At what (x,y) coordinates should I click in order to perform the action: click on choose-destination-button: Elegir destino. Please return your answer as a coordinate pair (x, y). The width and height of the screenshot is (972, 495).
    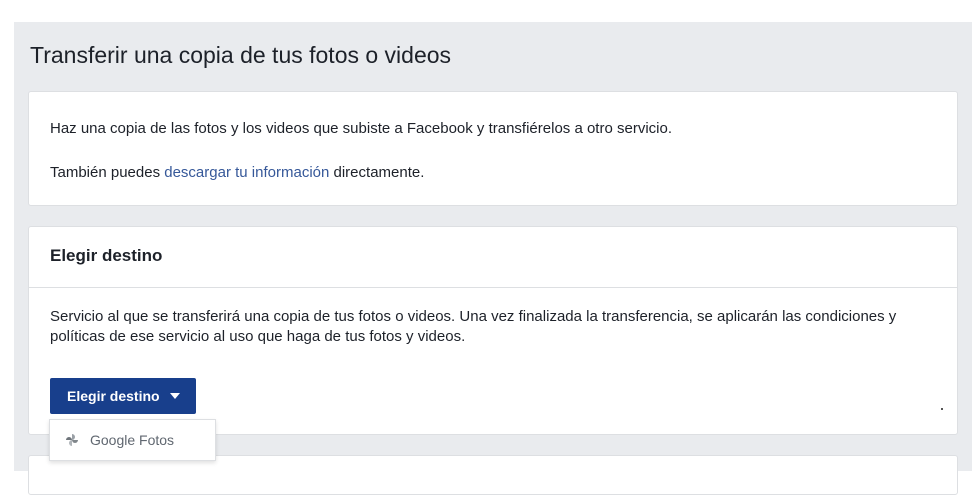
    Looking at the image, I should click on (123, 396).